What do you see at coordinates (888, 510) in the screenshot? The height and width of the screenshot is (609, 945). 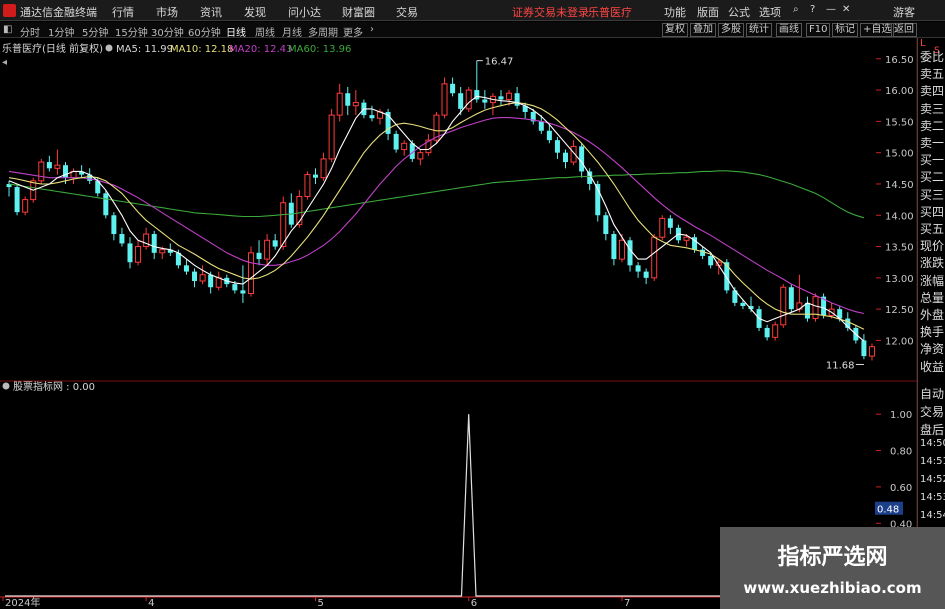 I see `indicator-value-label: 0.48` at bounding box center [888, 510].